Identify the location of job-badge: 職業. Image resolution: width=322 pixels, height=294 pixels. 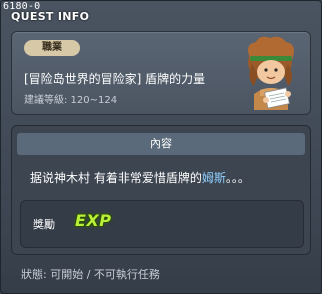
(52, 48).